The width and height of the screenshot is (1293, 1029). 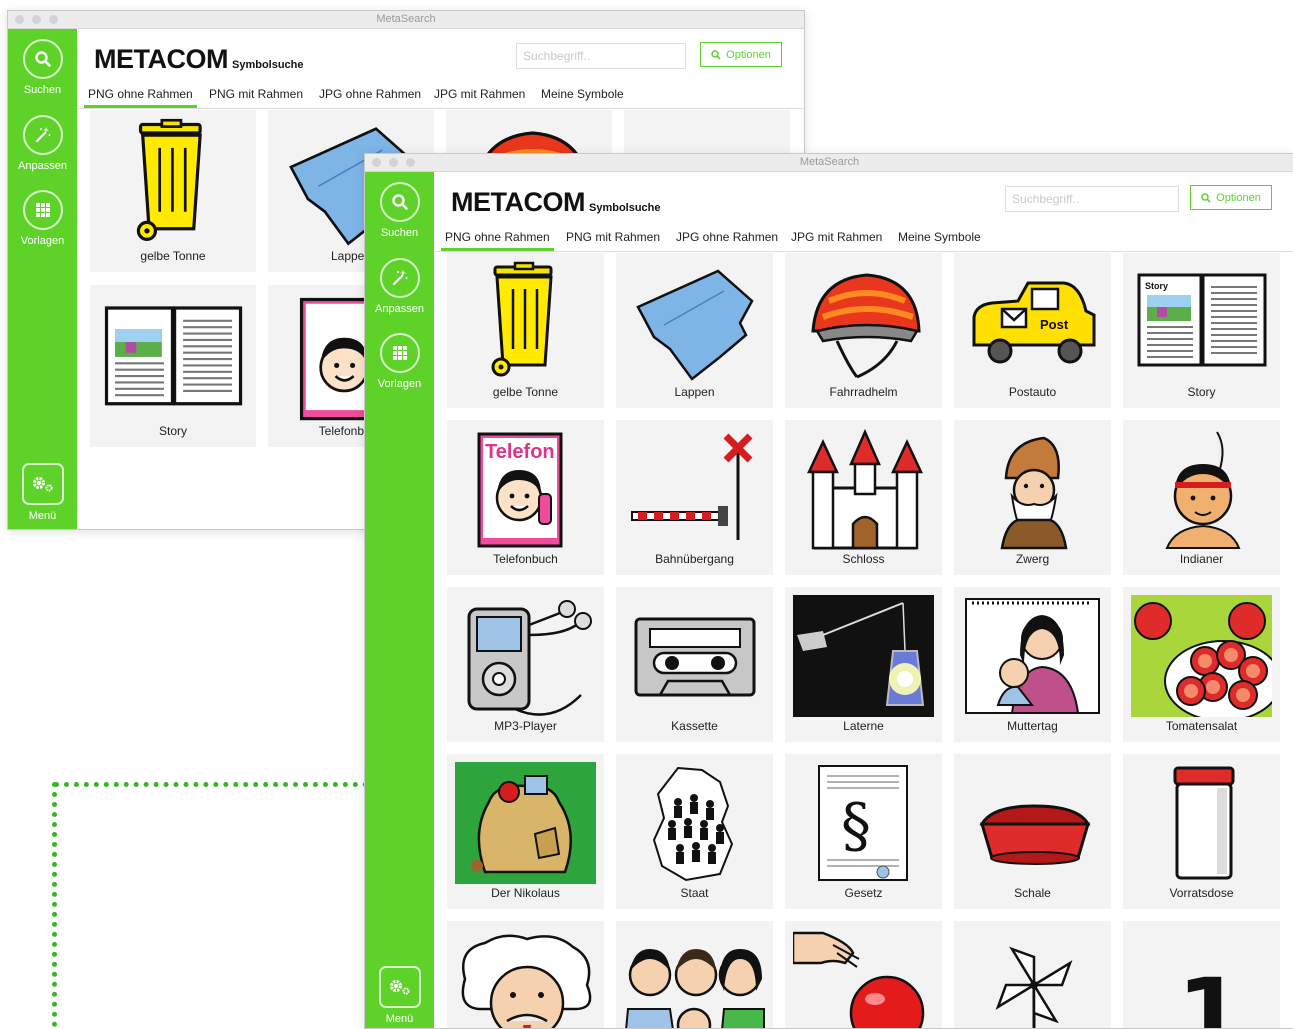 What do you see at coordinates (1201, 330) in the screenshot?
I see `symbol-card: Story Story` at bounding box center [1201, 330].